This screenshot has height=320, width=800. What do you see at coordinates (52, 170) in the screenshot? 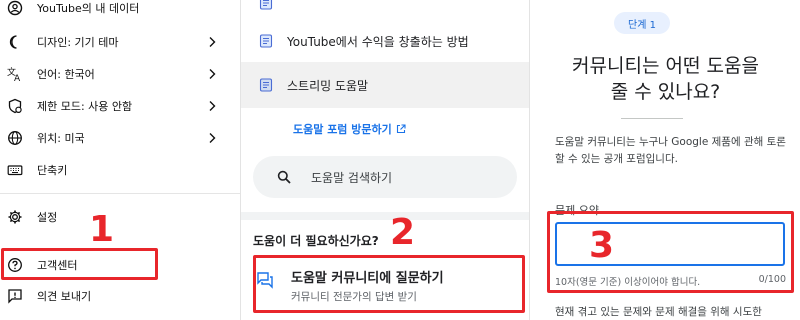
I see `menu-item-label: 단축키` at bounding box center [52, 170].